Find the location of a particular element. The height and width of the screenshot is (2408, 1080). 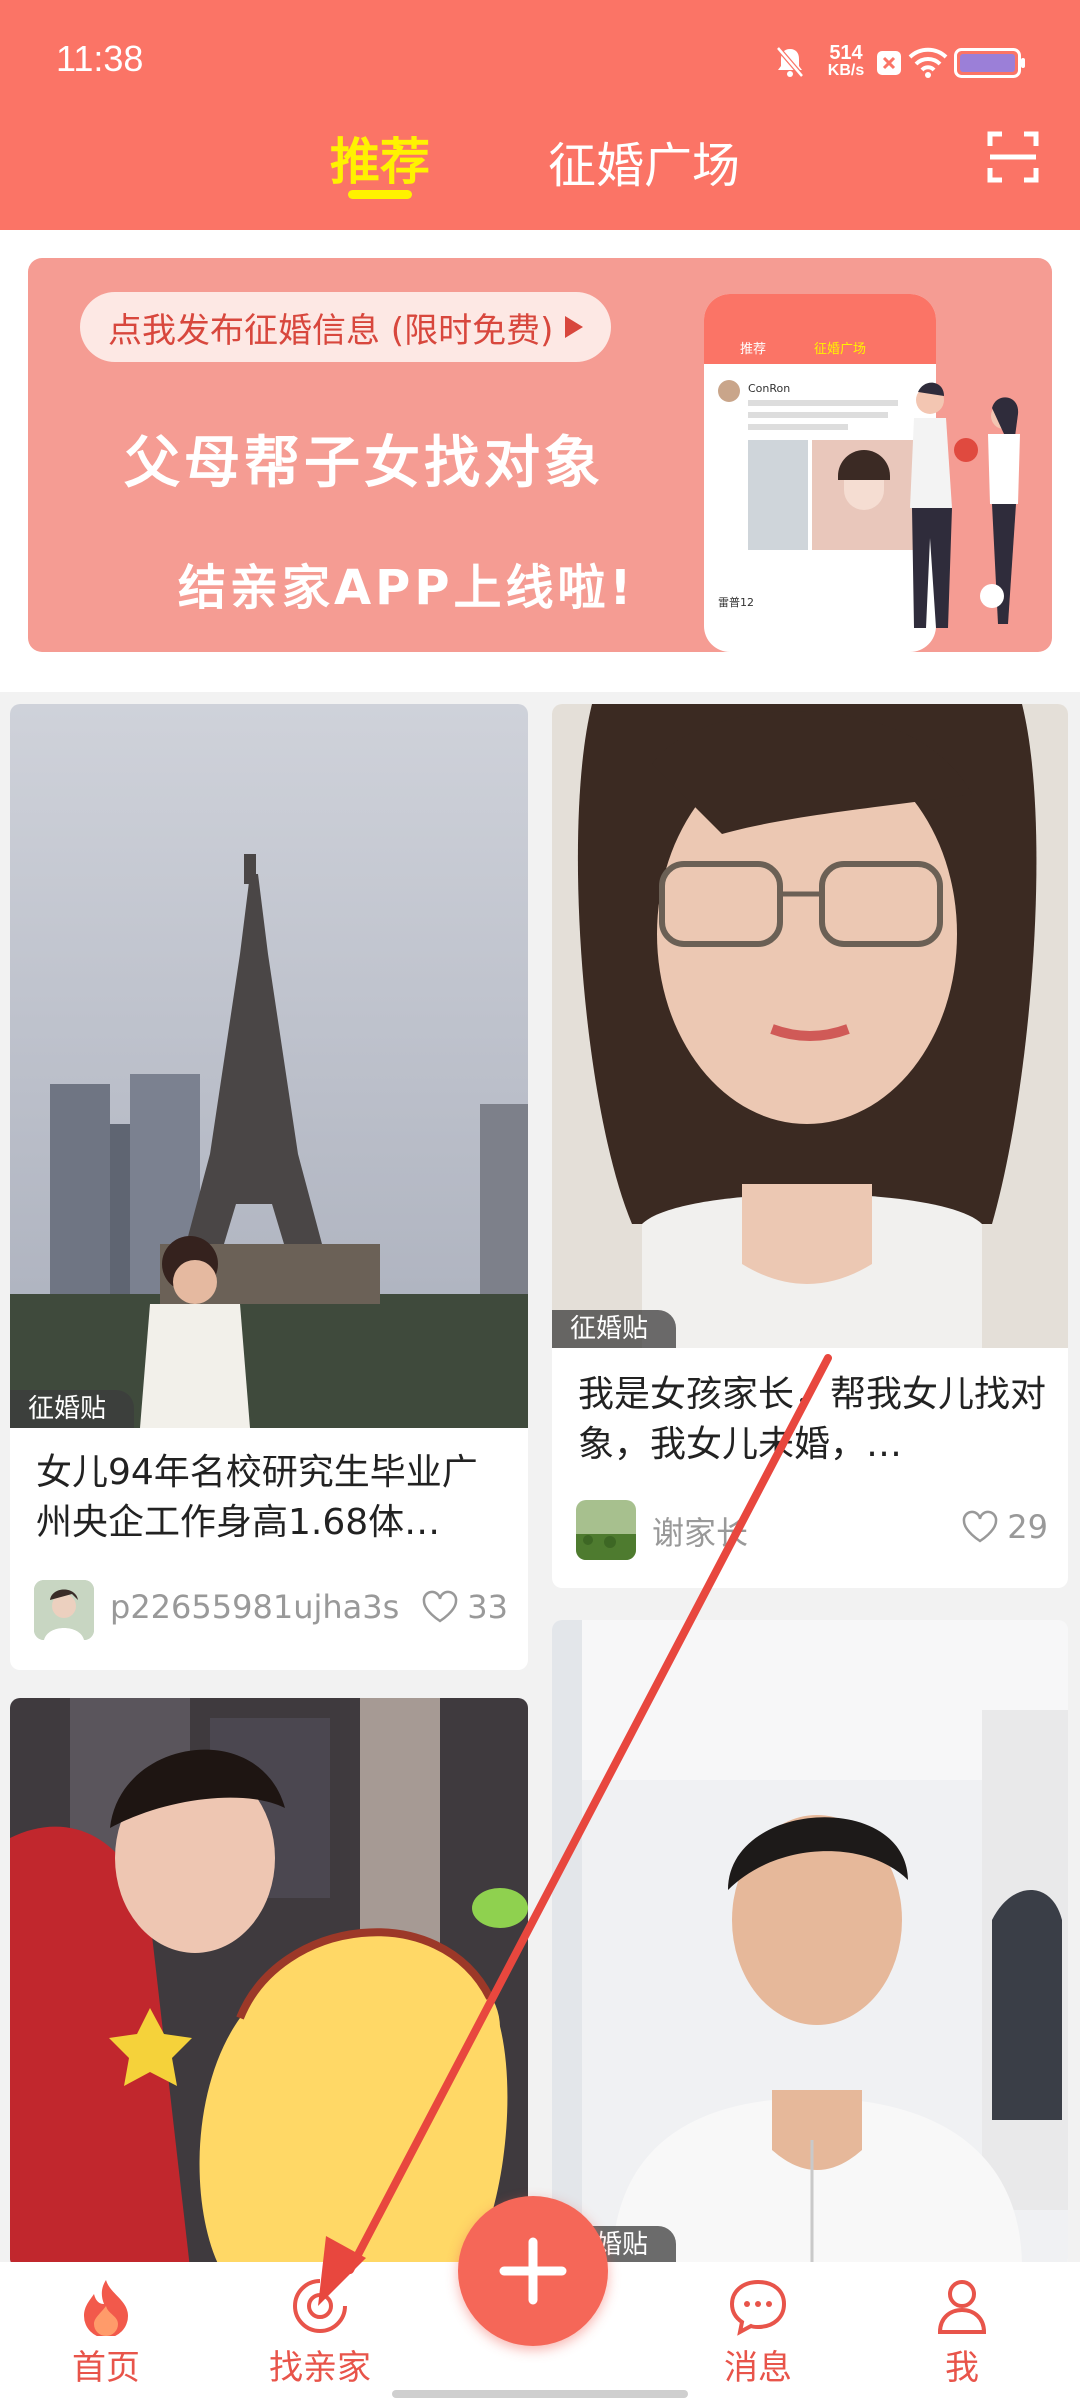

couple-illustration is located at coordinates (965, 505).